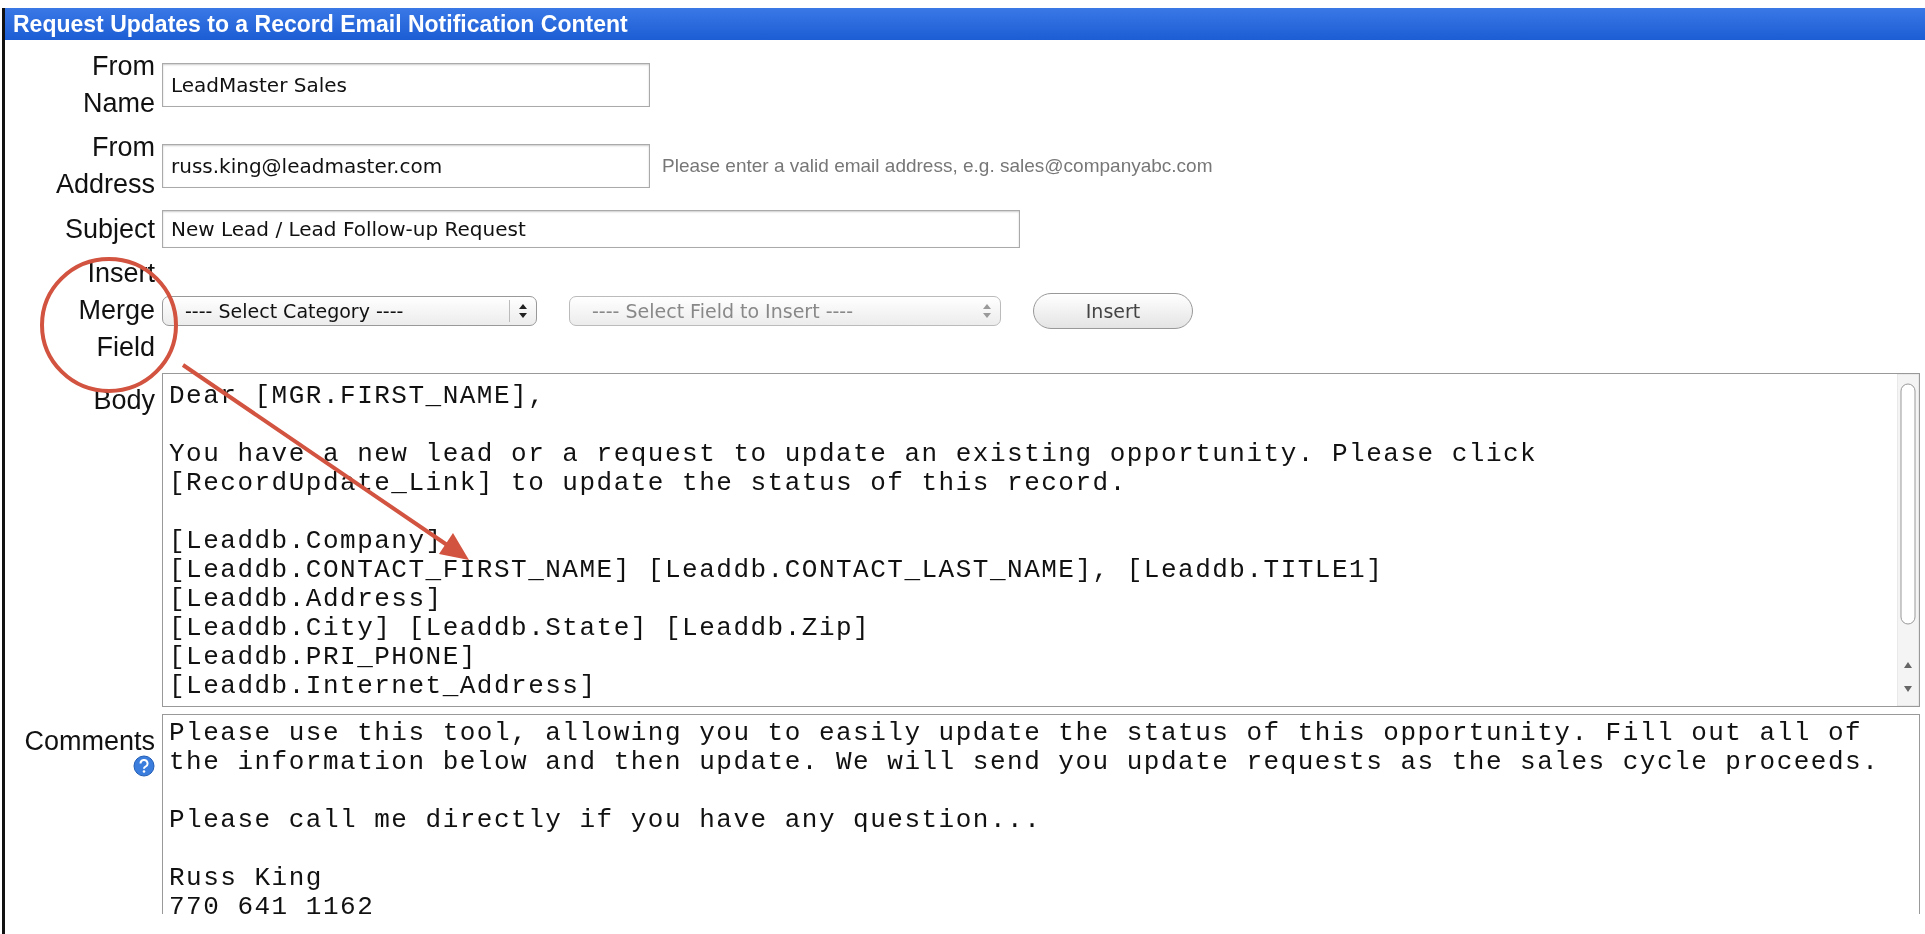 This screenshot has width=1925, height=934. Describe the element at coordinates (116, 310) in the screenshot. I see `field-label: Insert Merge Field` at that location.